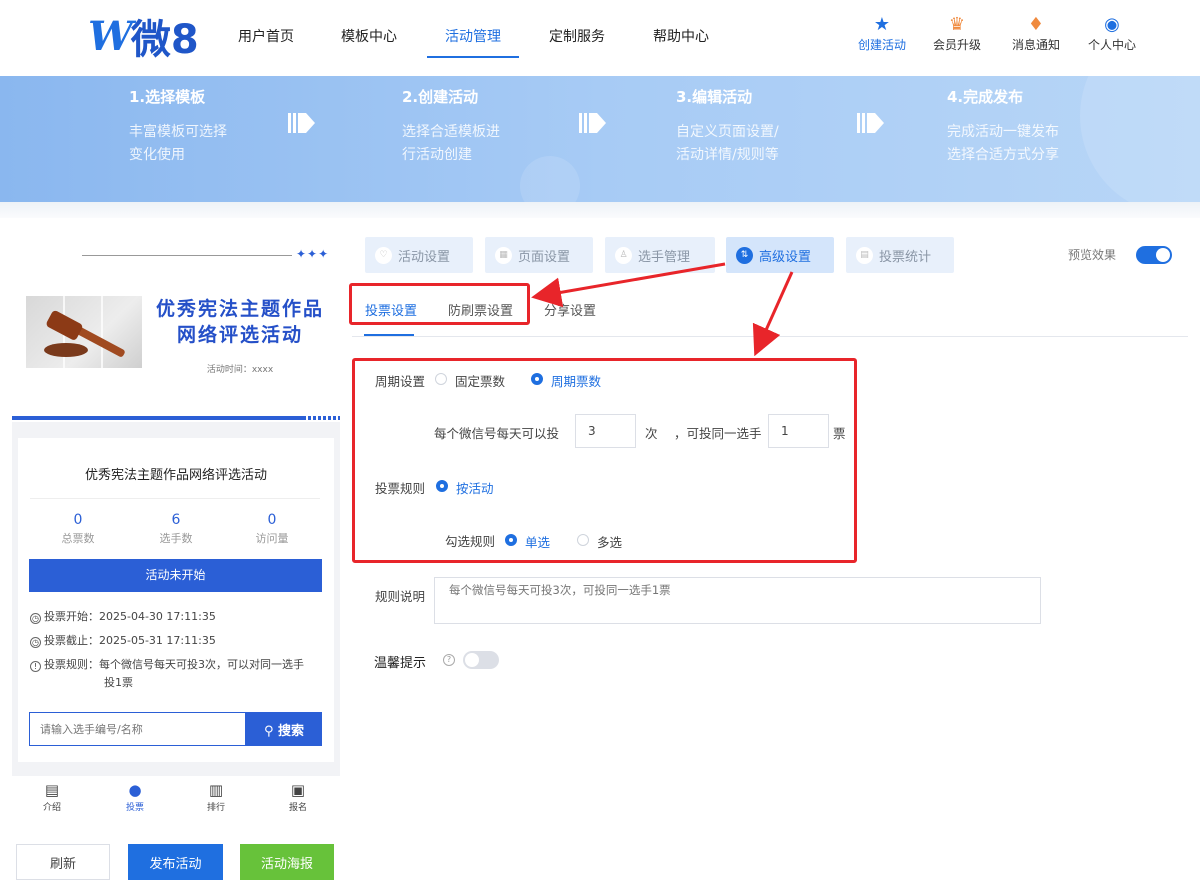 Image resolution: width=1200 pixels, height=896 pixels. Describe the element at coordinates (662, 309) in the screenshot. I see `annotation-arrows` at that location.